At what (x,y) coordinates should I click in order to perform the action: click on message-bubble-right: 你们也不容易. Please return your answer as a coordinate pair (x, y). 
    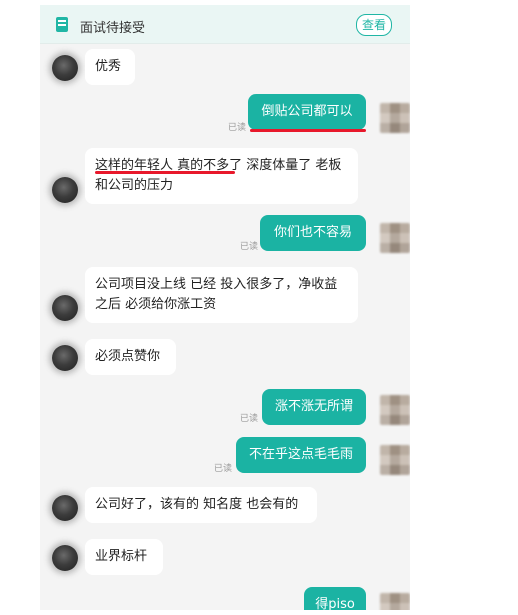
    Looking at the image, I should click on (313, 233).